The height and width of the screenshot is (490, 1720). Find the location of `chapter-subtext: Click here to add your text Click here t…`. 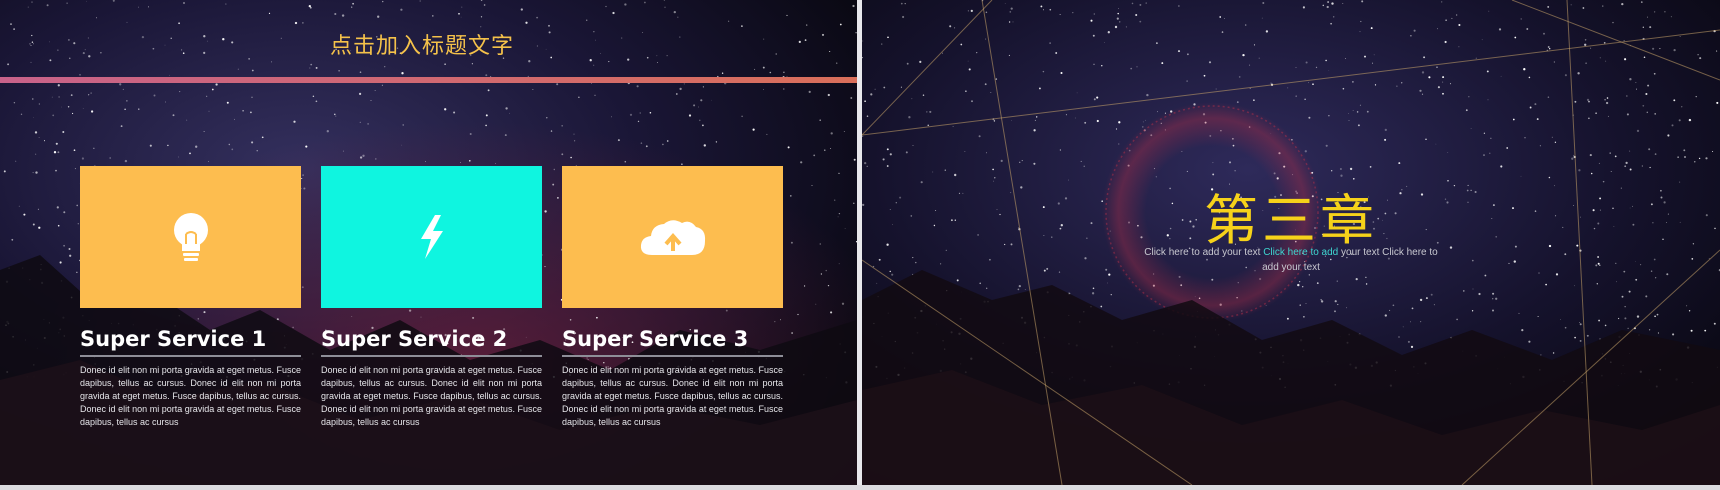

chapter-subtext: Click here to add your text Click here t… is located at coordinates (1291, 260).